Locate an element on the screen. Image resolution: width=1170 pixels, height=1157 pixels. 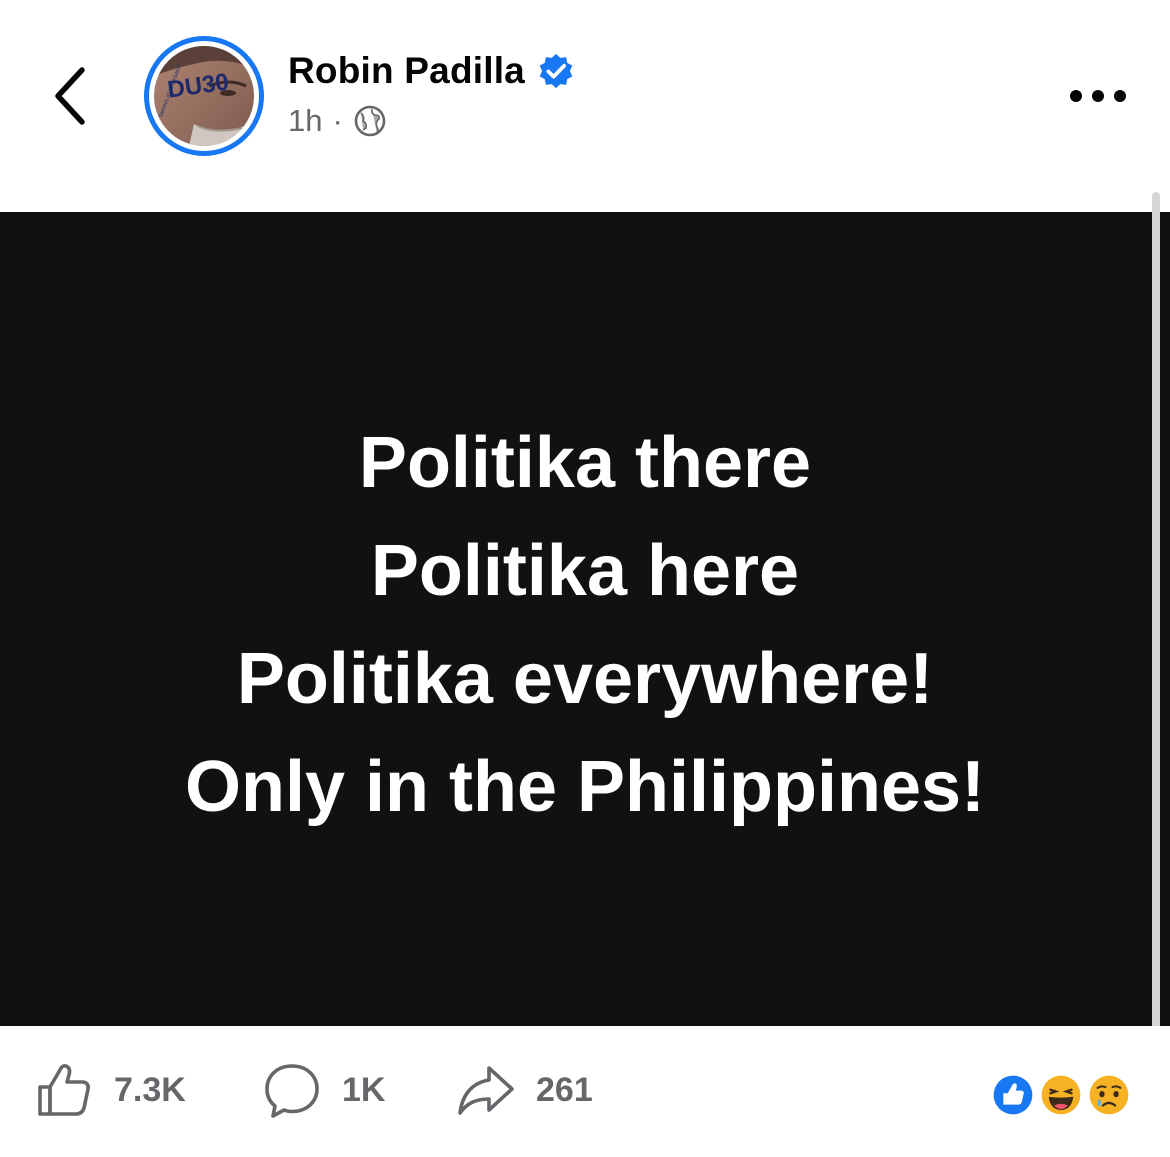
back-arrow-icon is located at coordinates (72, 96).